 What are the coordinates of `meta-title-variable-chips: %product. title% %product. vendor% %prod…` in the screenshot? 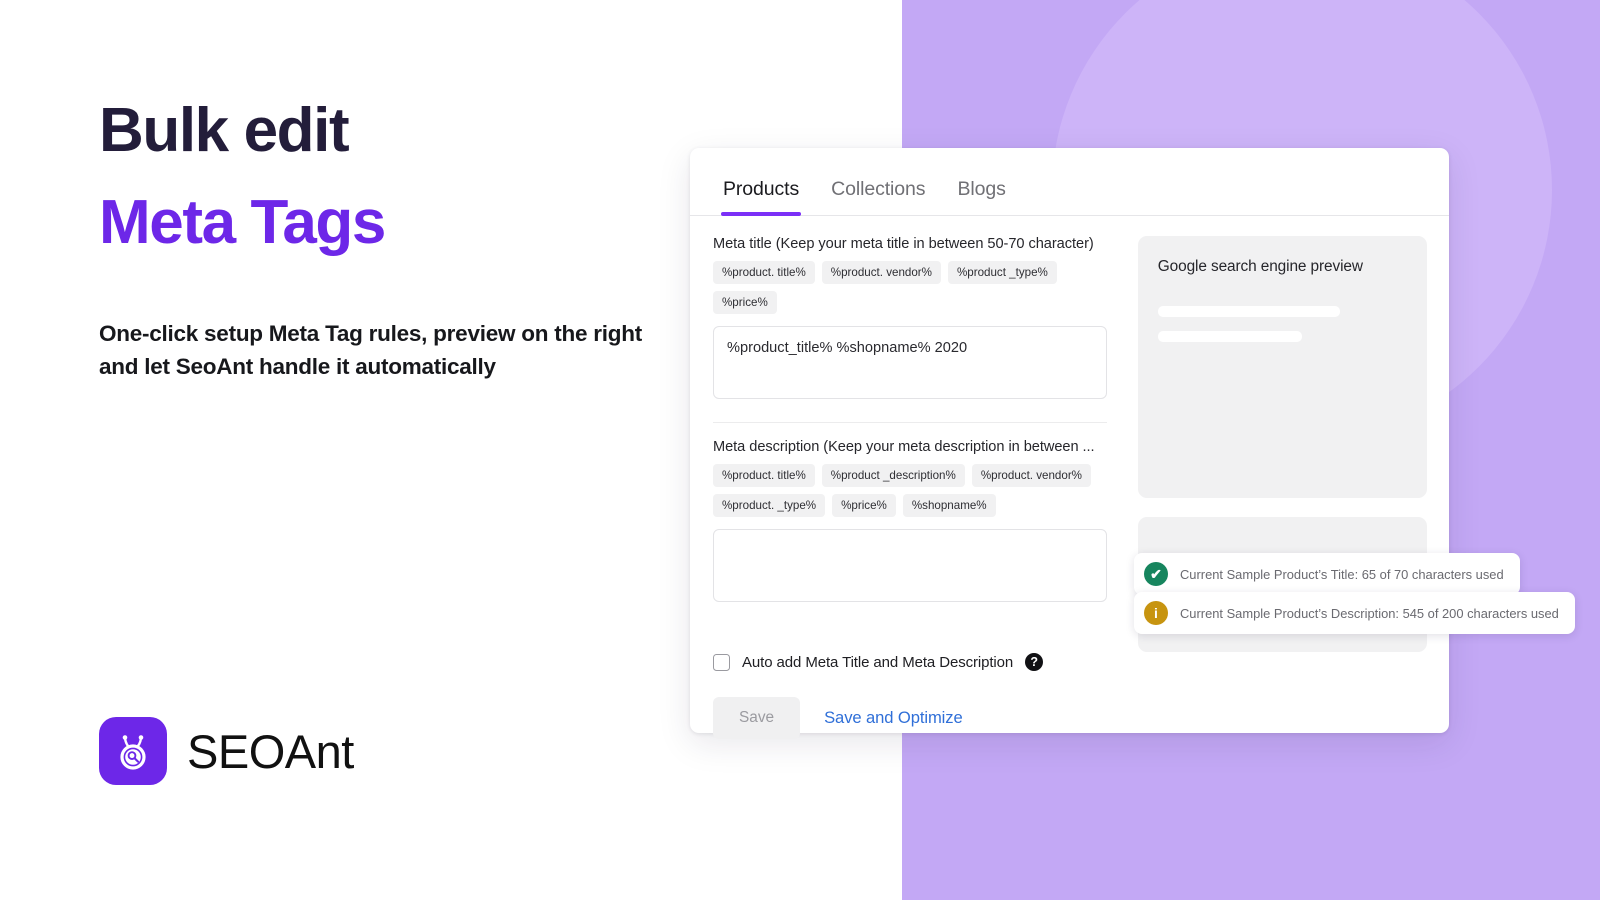 It's located at (910, 287).